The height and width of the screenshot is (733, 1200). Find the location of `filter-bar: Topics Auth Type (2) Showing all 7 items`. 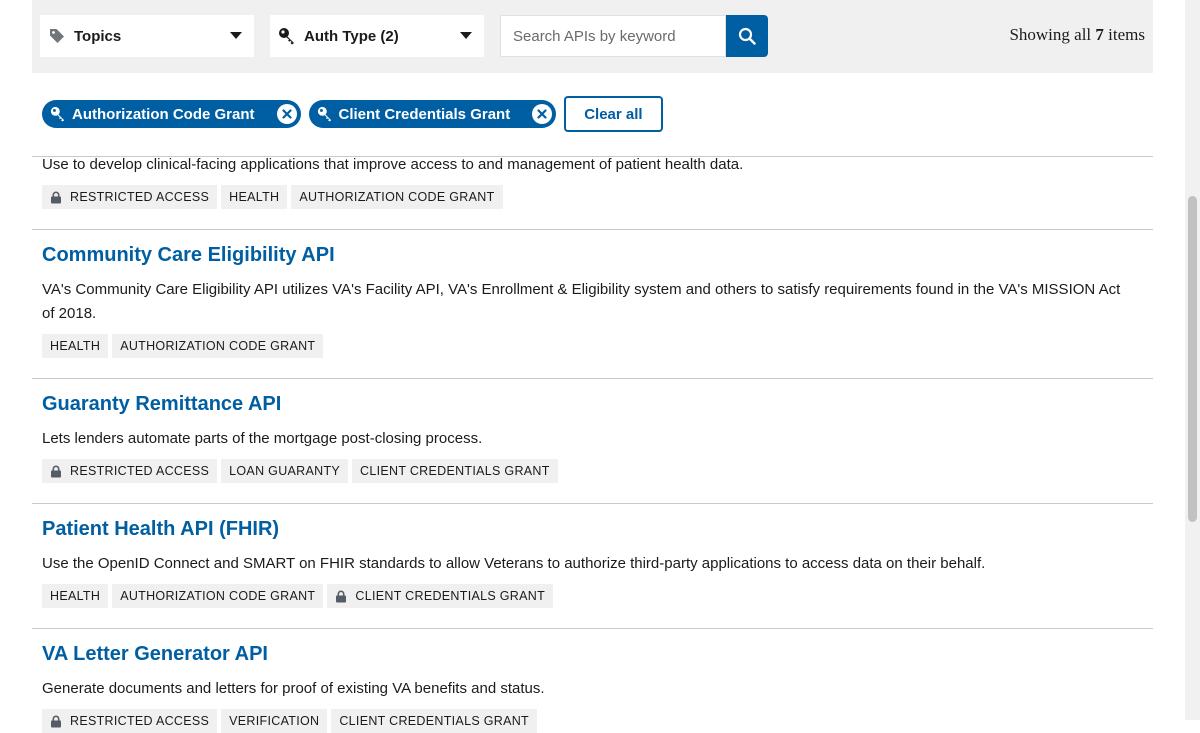

filter-bar: Topics Auth Type (2) Showing all 7 items is located at coordinates (592, 36).